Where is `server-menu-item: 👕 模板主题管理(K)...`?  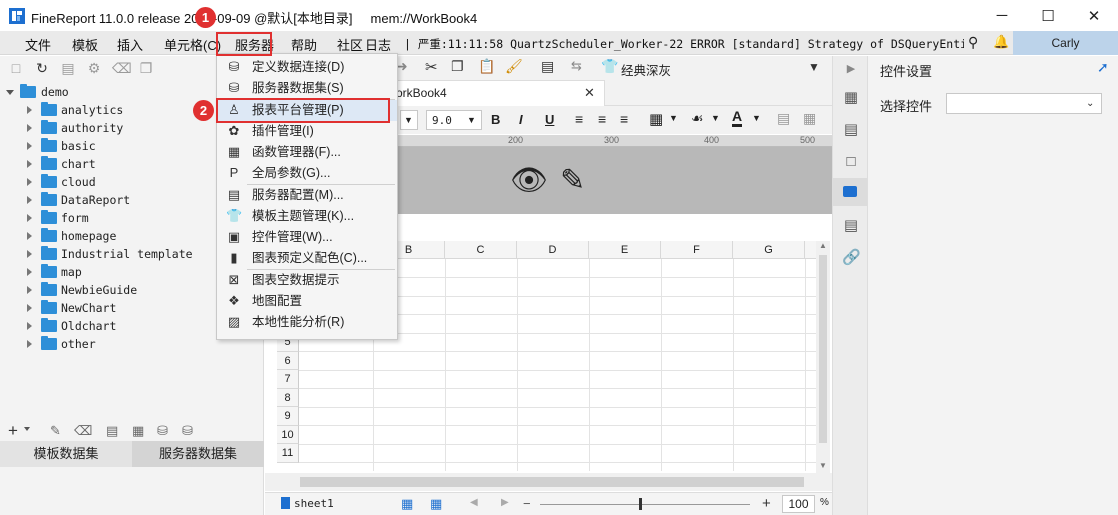 server-menu-item: 👕 模板主题管理(K)... is located at coordinates (307, 216).